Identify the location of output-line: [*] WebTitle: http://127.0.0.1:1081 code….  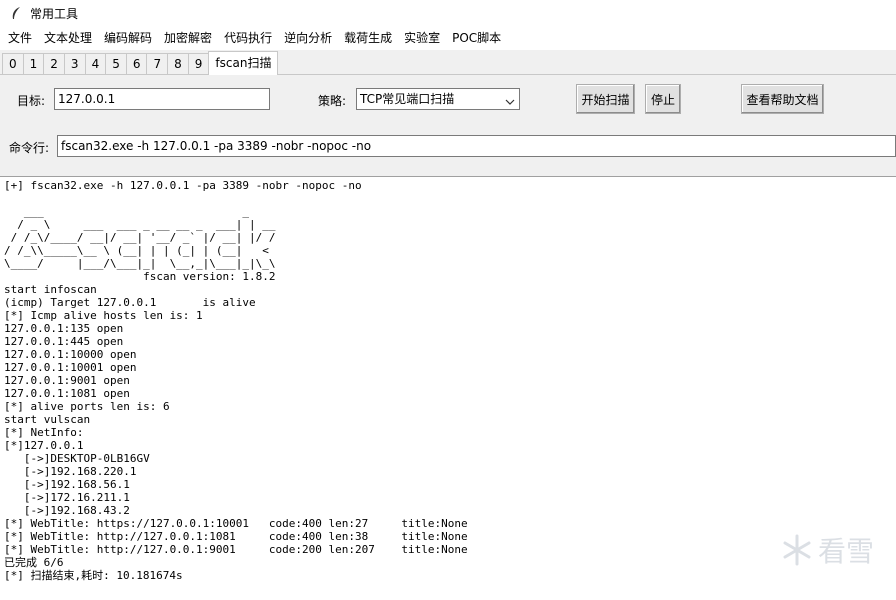
(236, 536).